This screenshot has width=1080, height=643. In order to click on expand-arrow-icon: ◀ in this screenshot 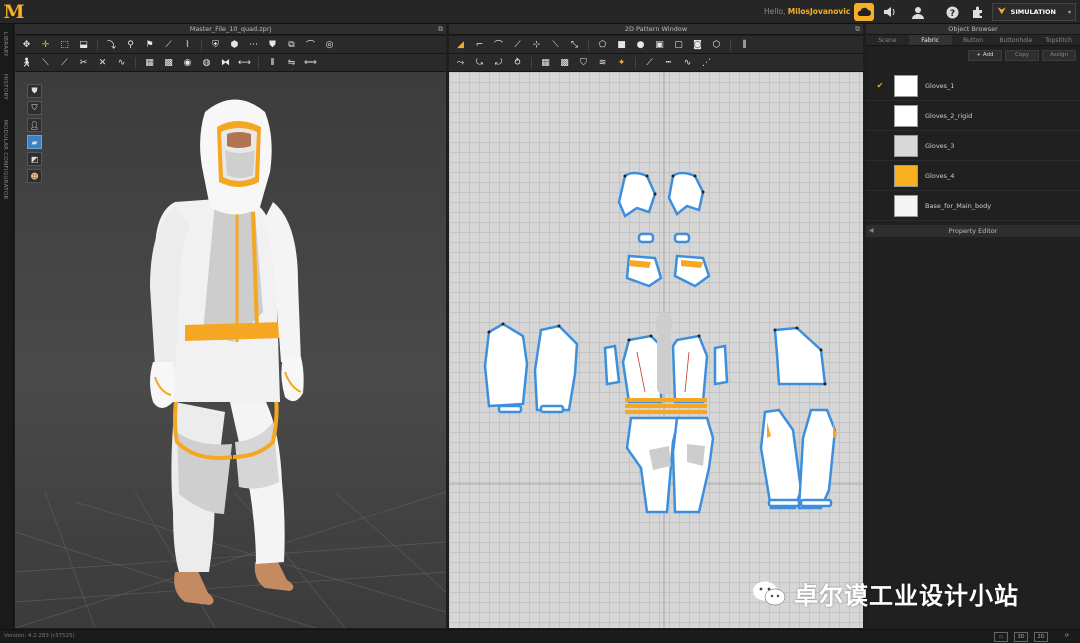, I will do `click(871, 231)`.